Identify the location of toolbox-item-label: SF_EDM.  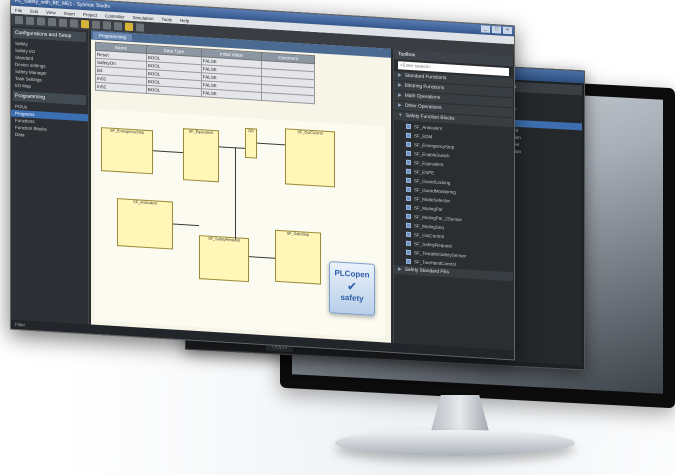
(423, 136).